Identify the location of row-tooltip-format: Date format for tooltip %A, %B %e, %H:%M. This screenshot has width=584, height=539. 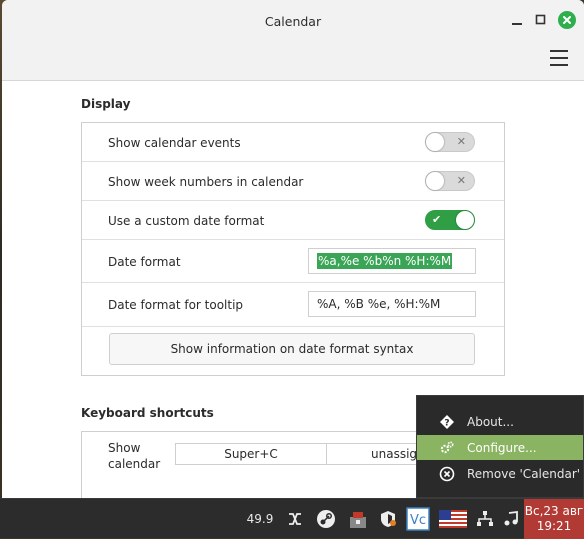
(293, 305).